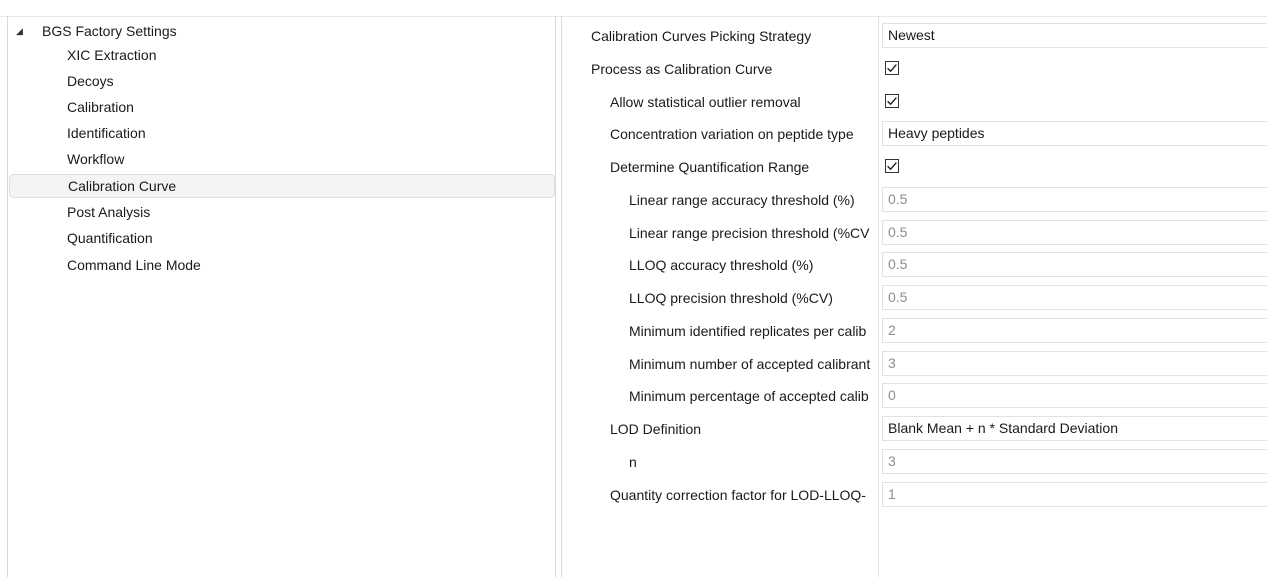 This screenshot has height=577, width=1267. I want to click on tree-item-calibration-curve: Calibration Curve, so click(282, 186).